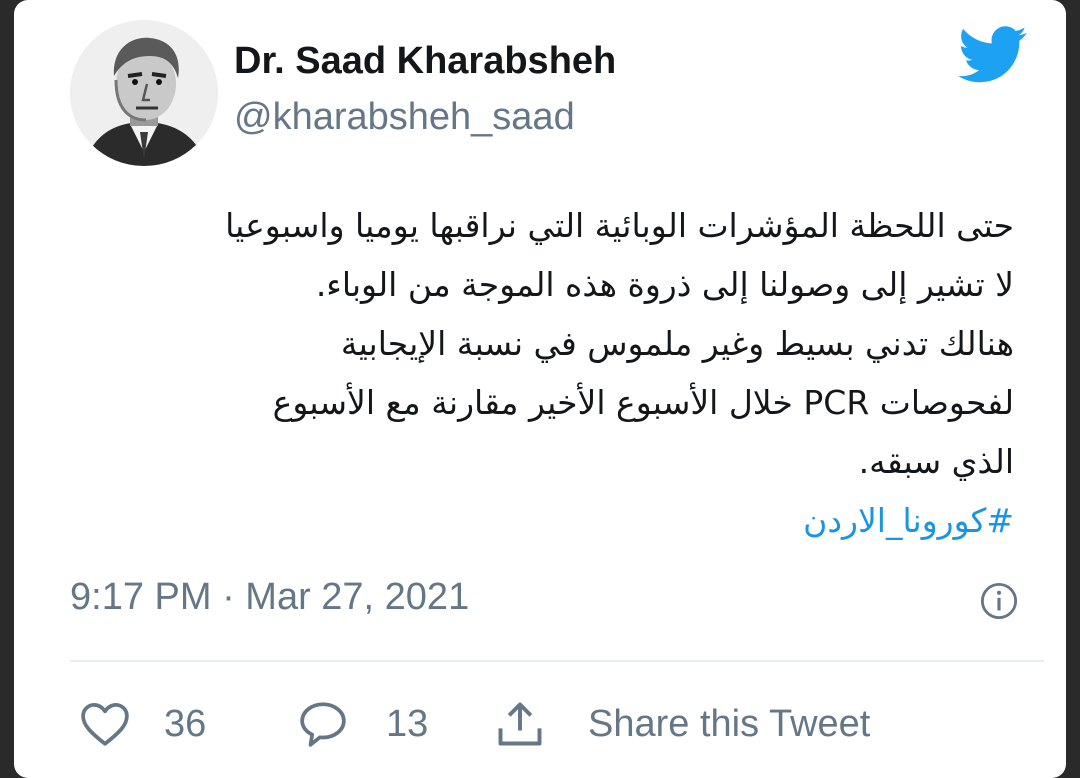 The height and width of the screenshot is (778, 1080). I want to click on info-icon, so click(999, 601).